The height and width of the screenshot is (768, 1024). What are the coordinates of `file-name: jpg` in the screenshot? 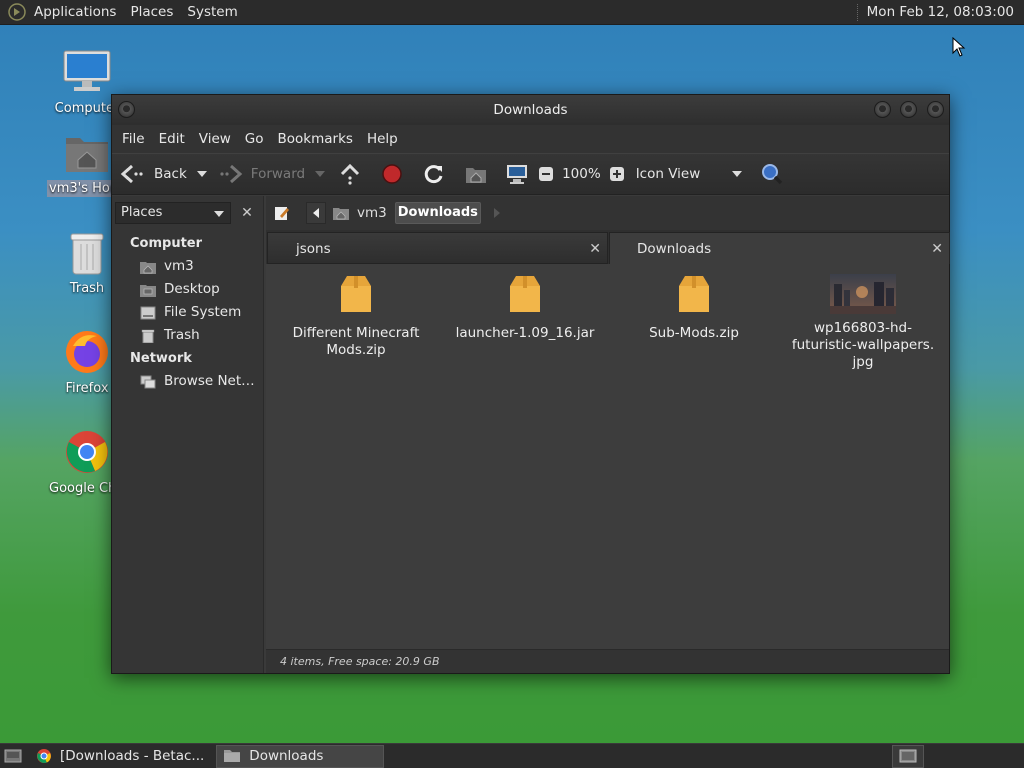 It's located at (863, 362).